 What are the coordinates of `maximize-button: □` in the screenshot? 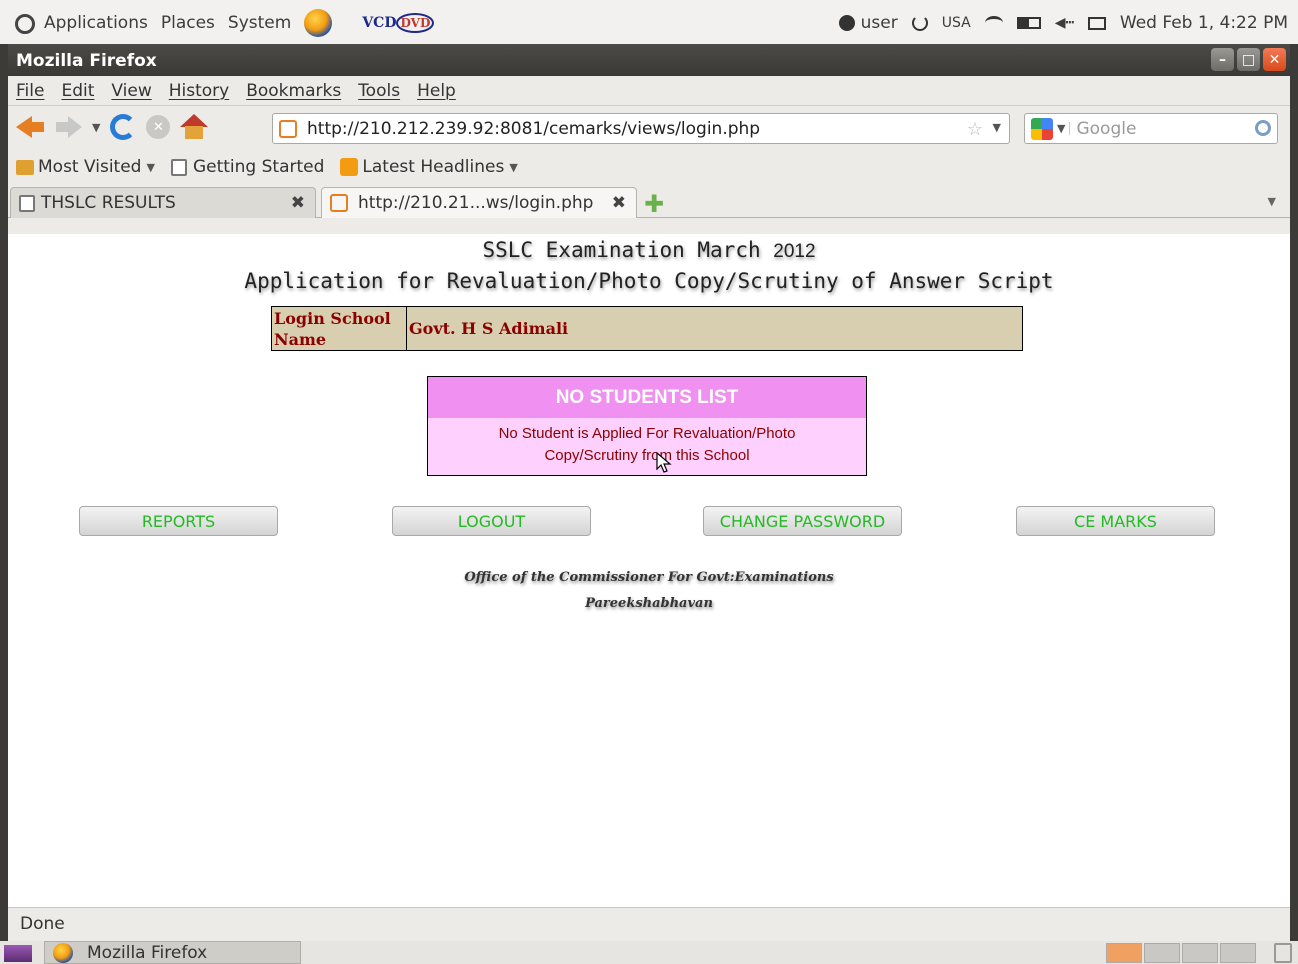 It's located at (1248, 59).